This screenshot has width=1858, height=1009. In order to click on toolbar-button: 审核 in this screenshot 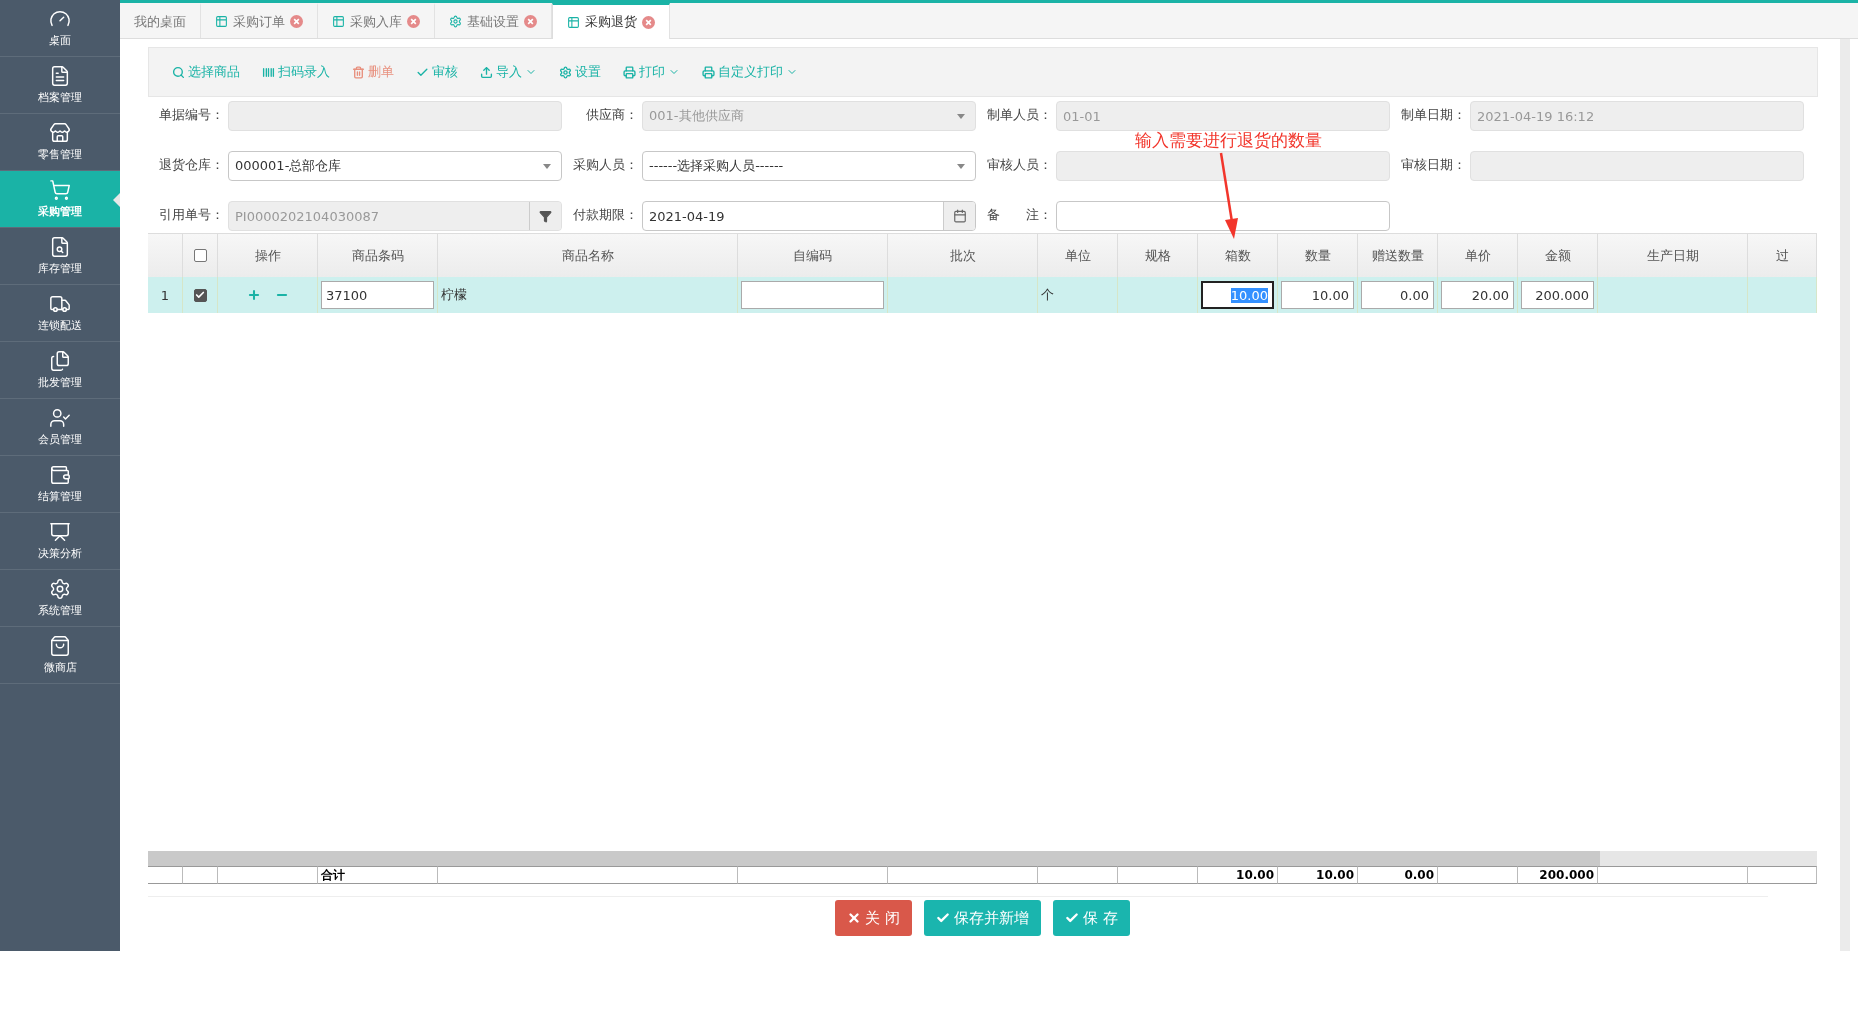, I will do `click(437, 72)`.